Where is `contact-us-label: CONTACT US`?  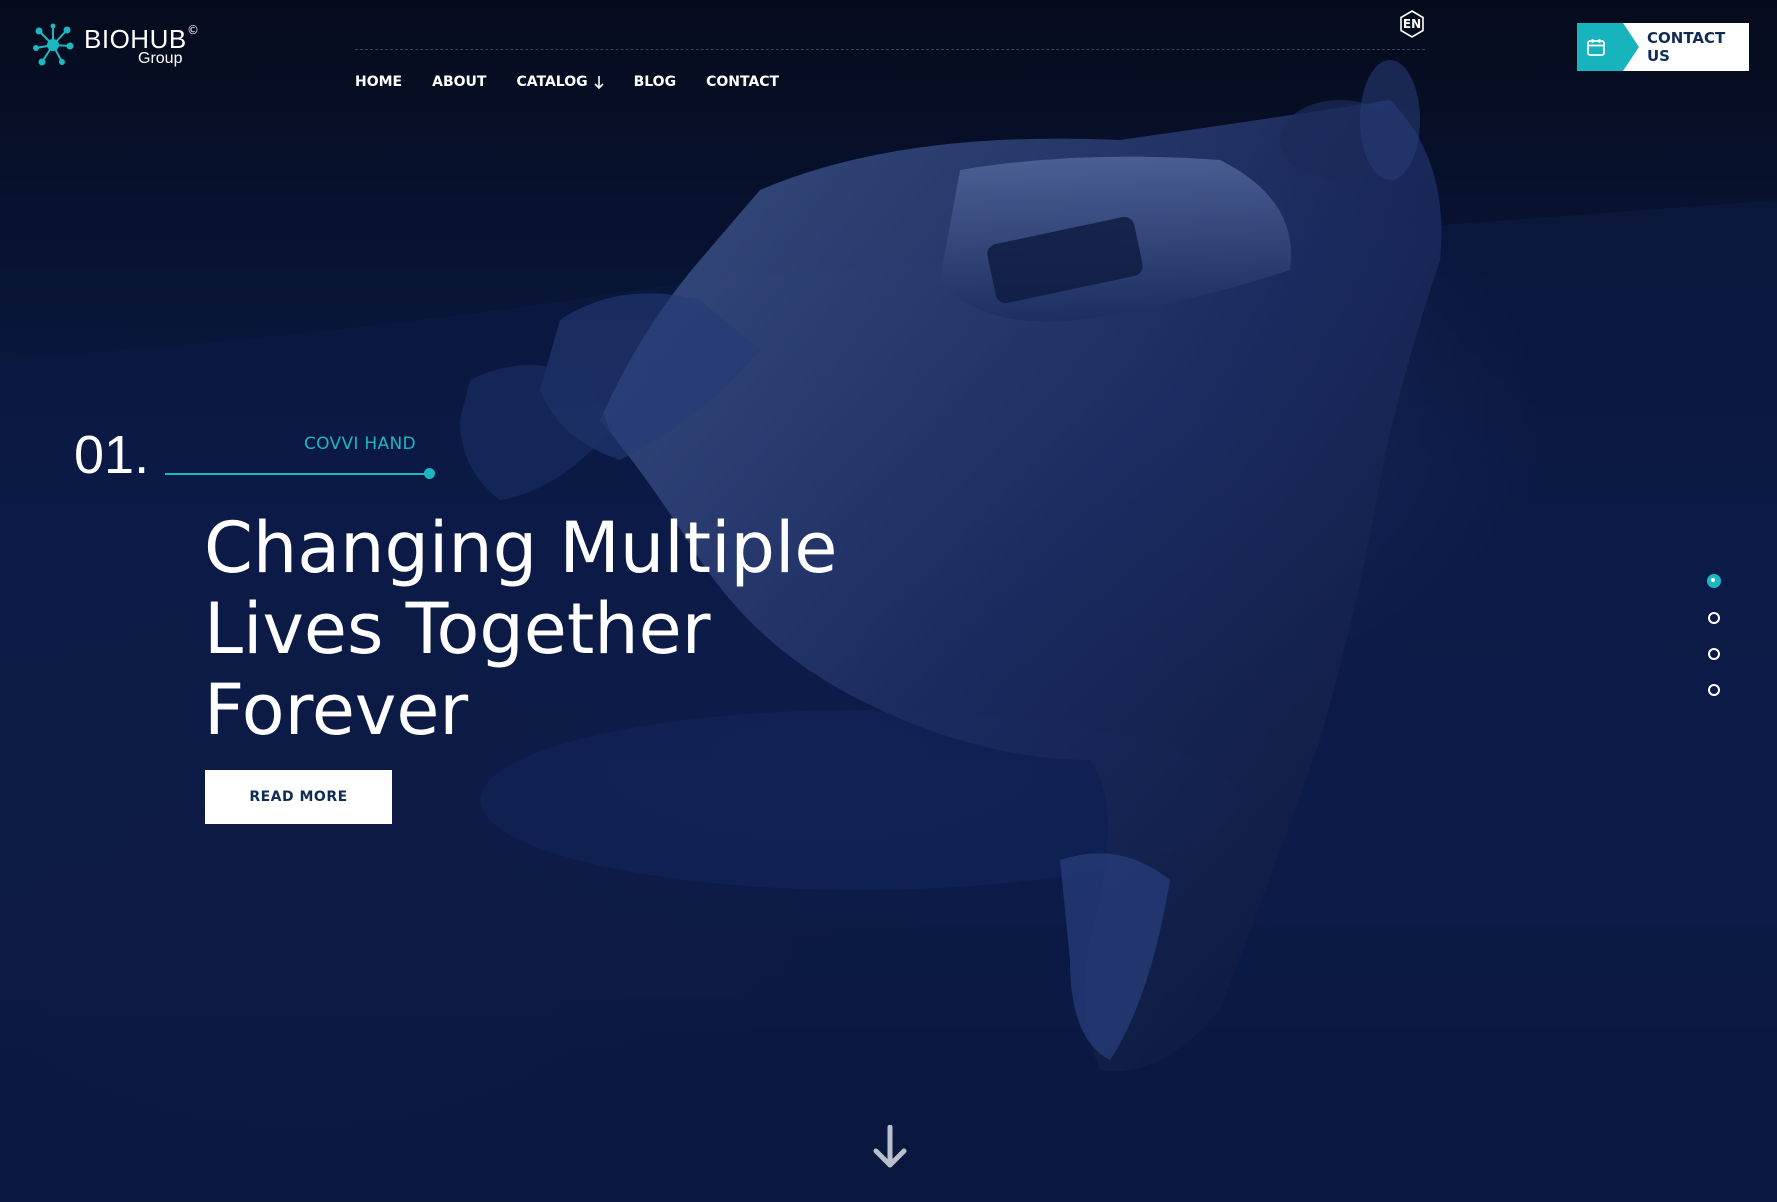 contact-us-label: CONTACT US is located at coordinates (1686, 47).